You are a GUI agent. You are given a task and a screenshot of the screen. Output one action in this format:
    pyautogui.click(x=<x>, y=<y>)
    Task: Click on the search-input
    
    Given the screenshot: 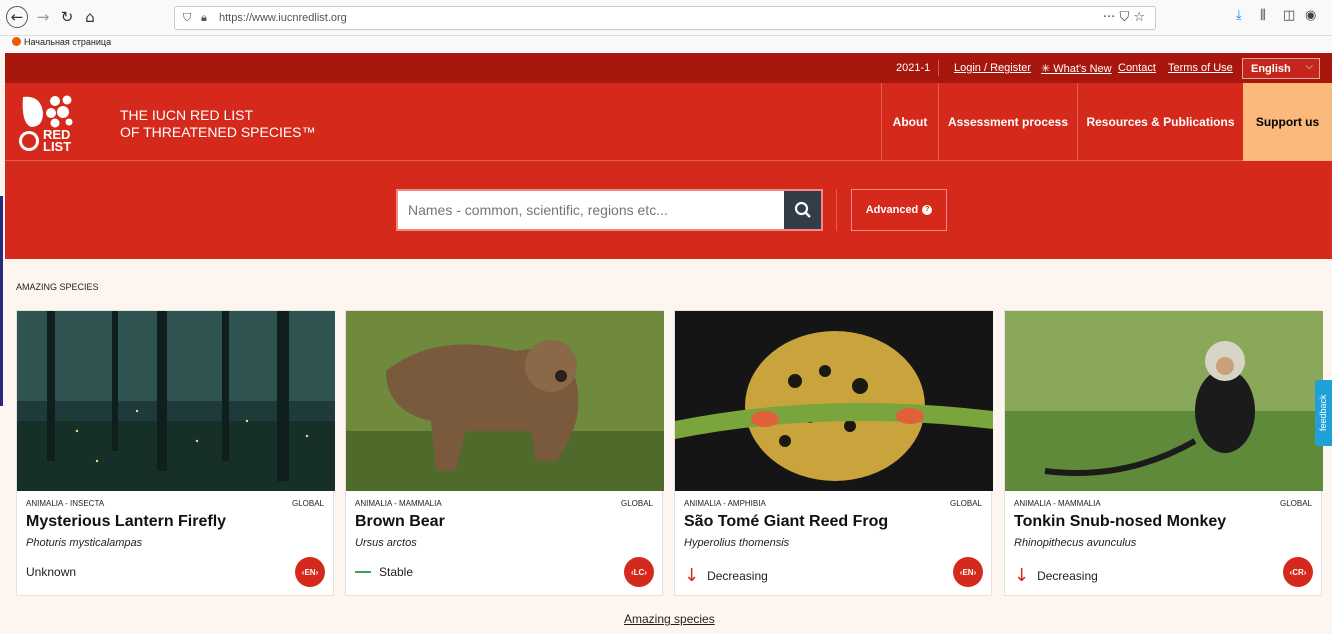 What is the action you would take?
    pyautogui.click(x=591, y=210)
    